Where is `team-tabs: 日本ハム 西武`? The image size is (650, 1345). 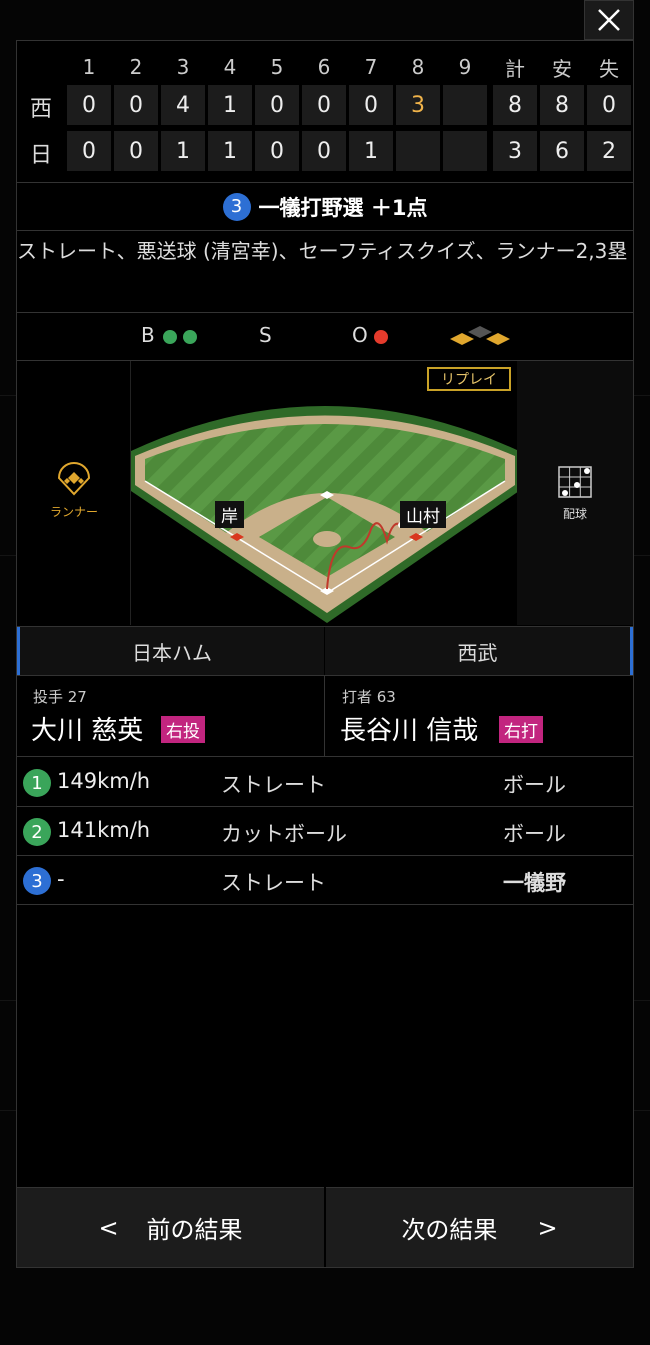 team-tabs: 日本ハム 西武 is located at coordinates (325, 651).